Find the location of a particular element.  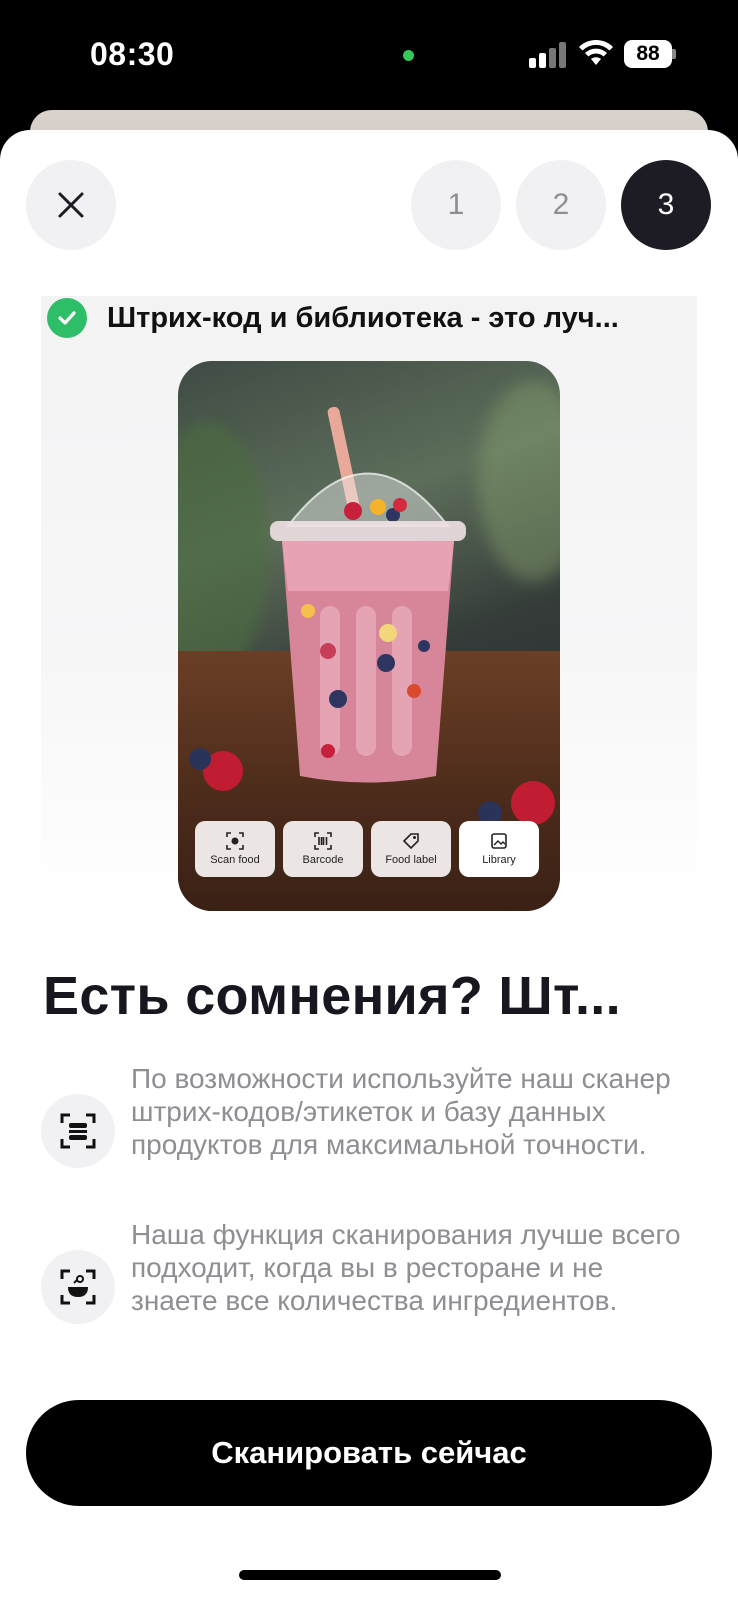

wifi-icon is located at coordinates (596, 52).